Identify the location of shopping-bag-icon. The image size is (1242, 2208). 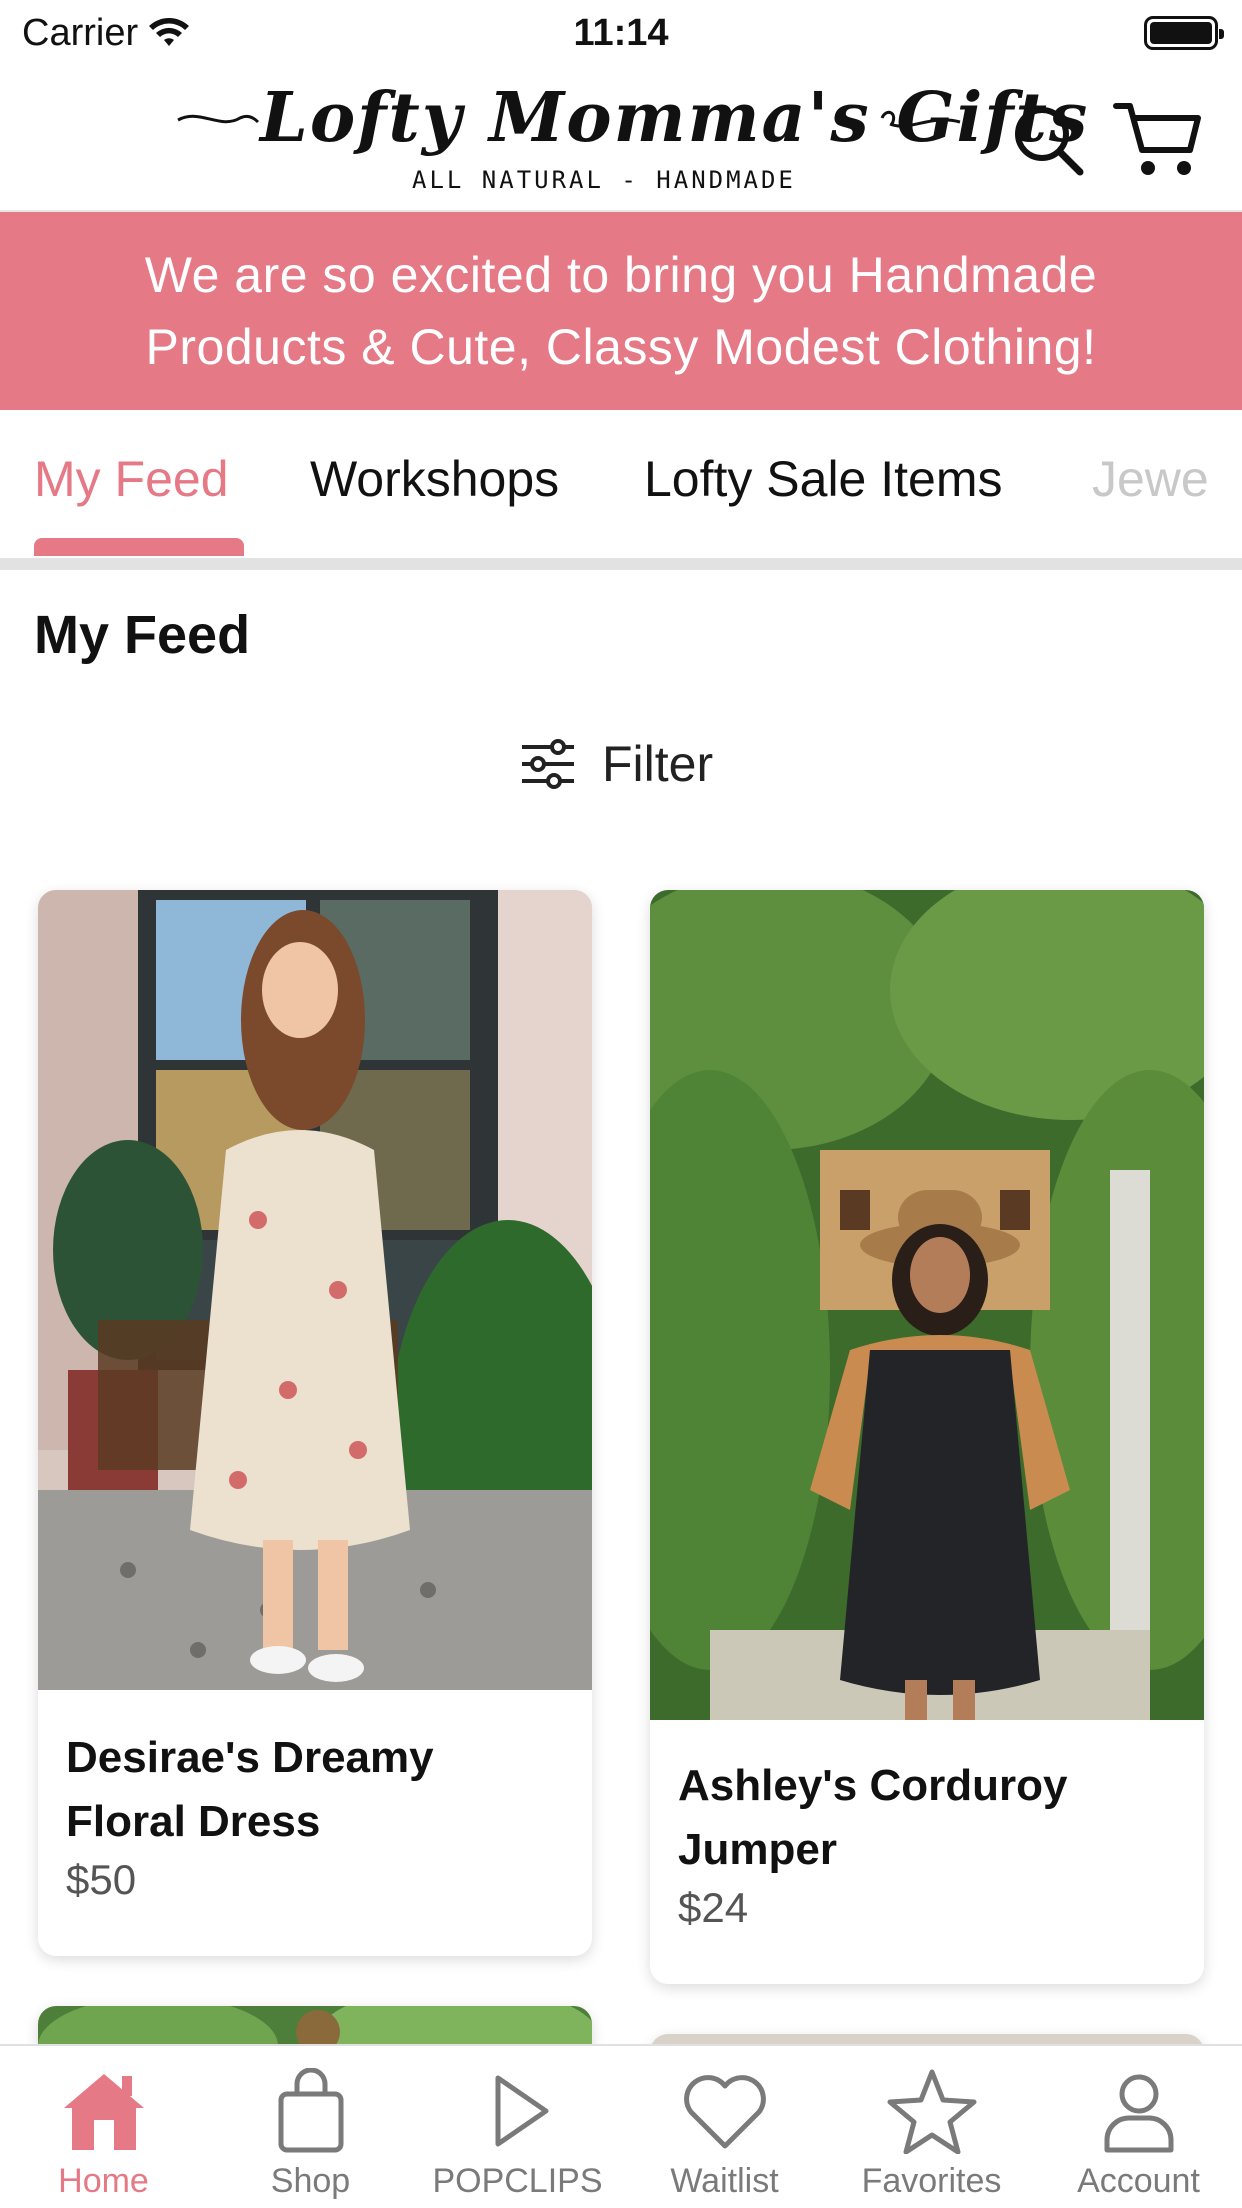
(311, 2110).